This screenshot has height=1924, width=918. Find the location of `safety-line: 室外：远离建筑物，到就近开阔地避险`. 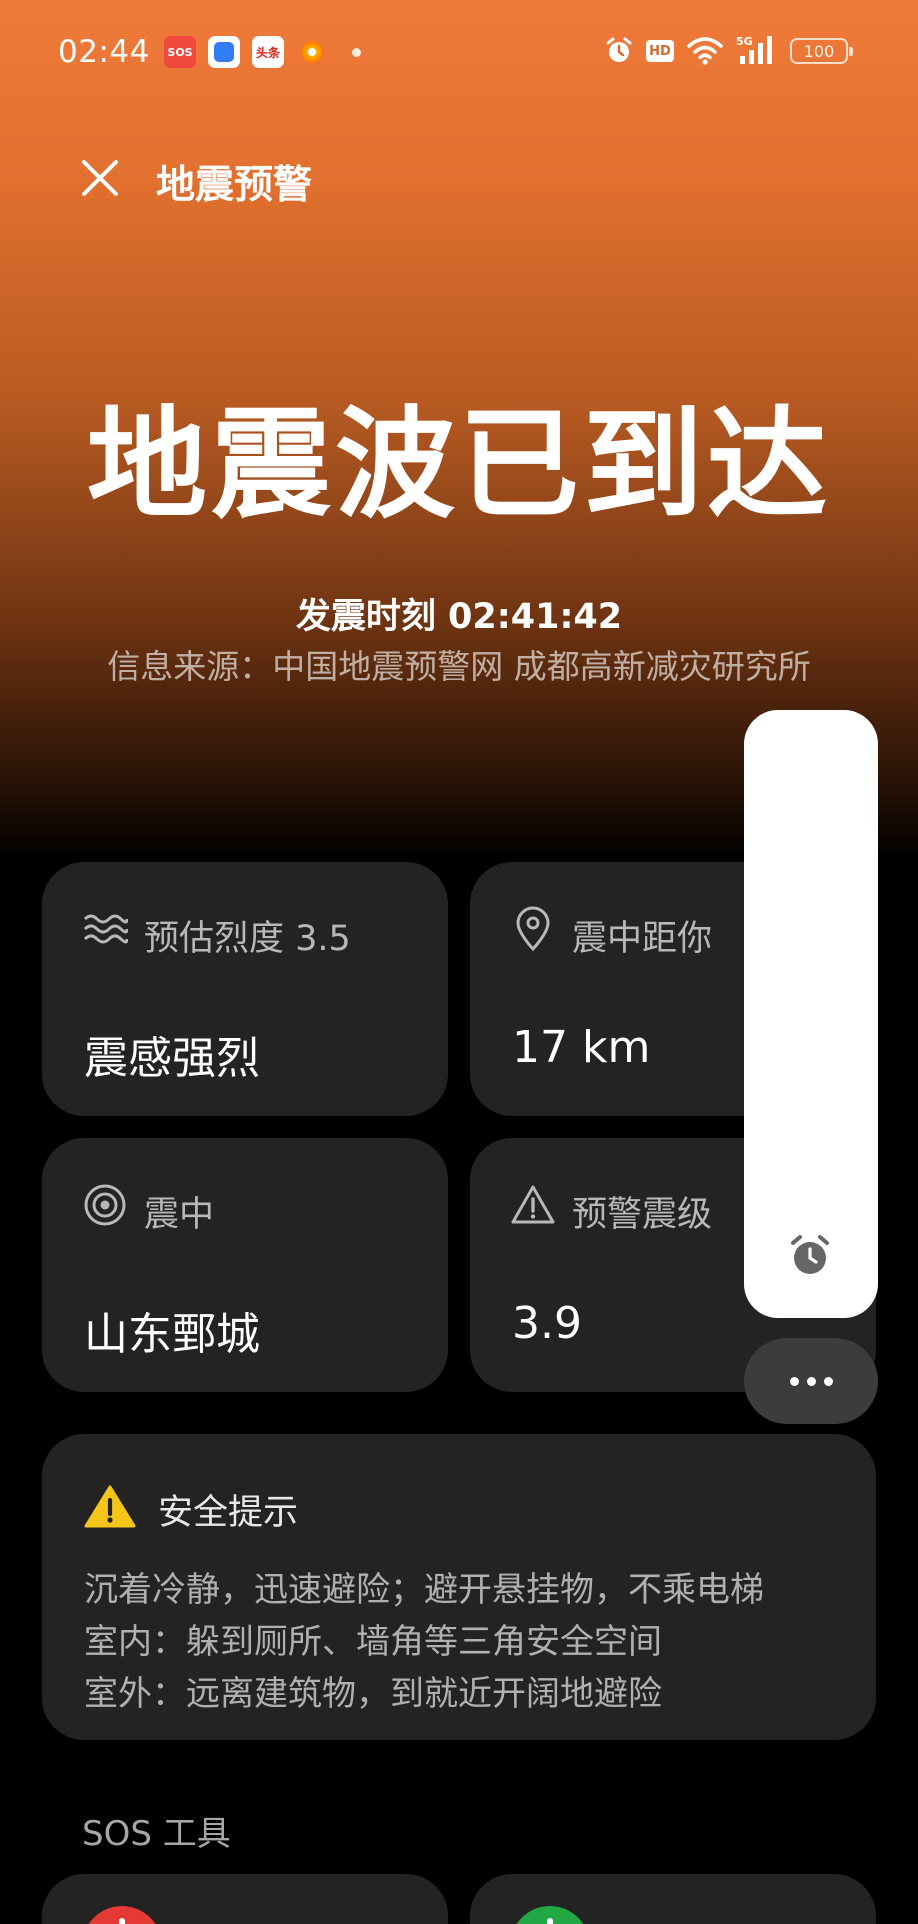

safety-line: 室外：远离建筑物，到就近开阔地避险 is located at coordinates (373, 1694).